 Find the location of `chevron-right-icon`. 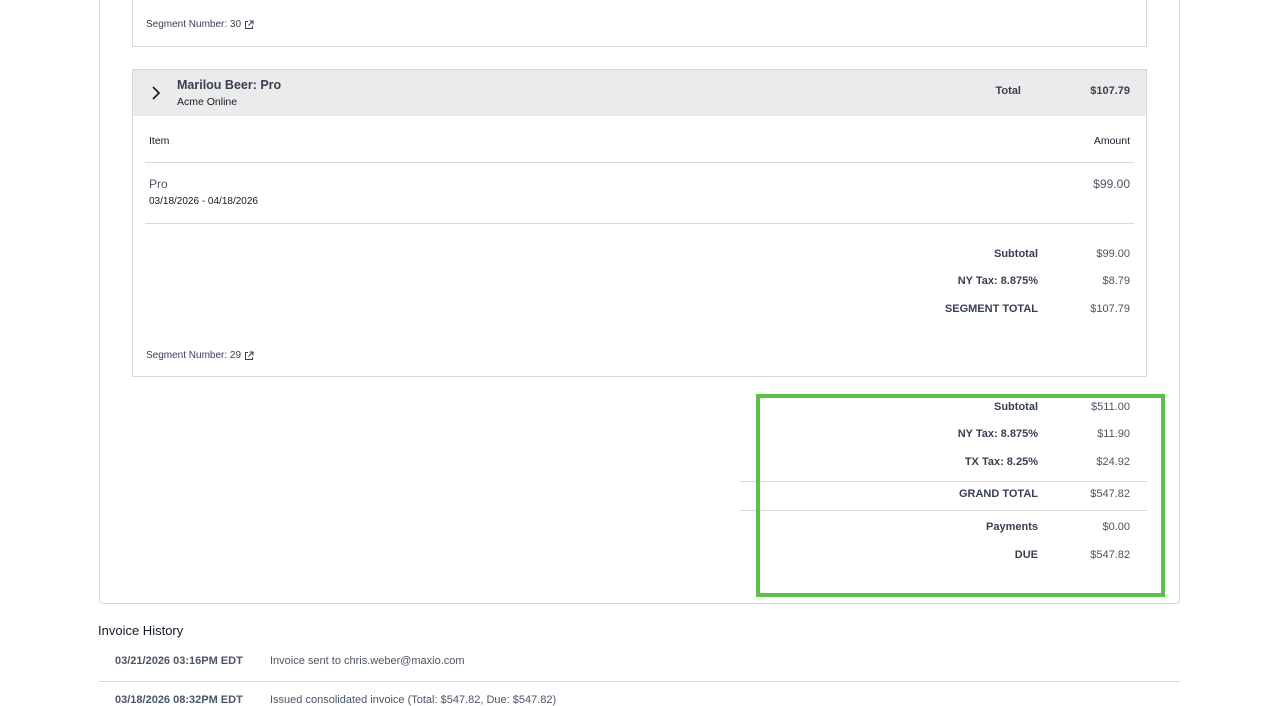

chevron-right-icon is located at coordinates (156, 93).